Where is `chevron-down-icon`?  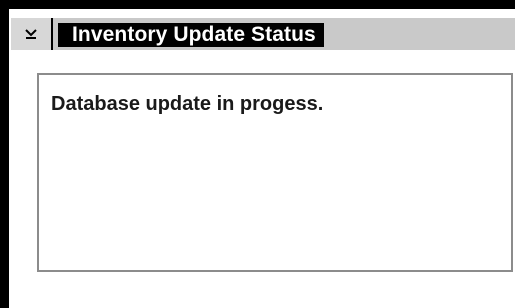 chevron-down-icon is located at coordinates (31, 34).